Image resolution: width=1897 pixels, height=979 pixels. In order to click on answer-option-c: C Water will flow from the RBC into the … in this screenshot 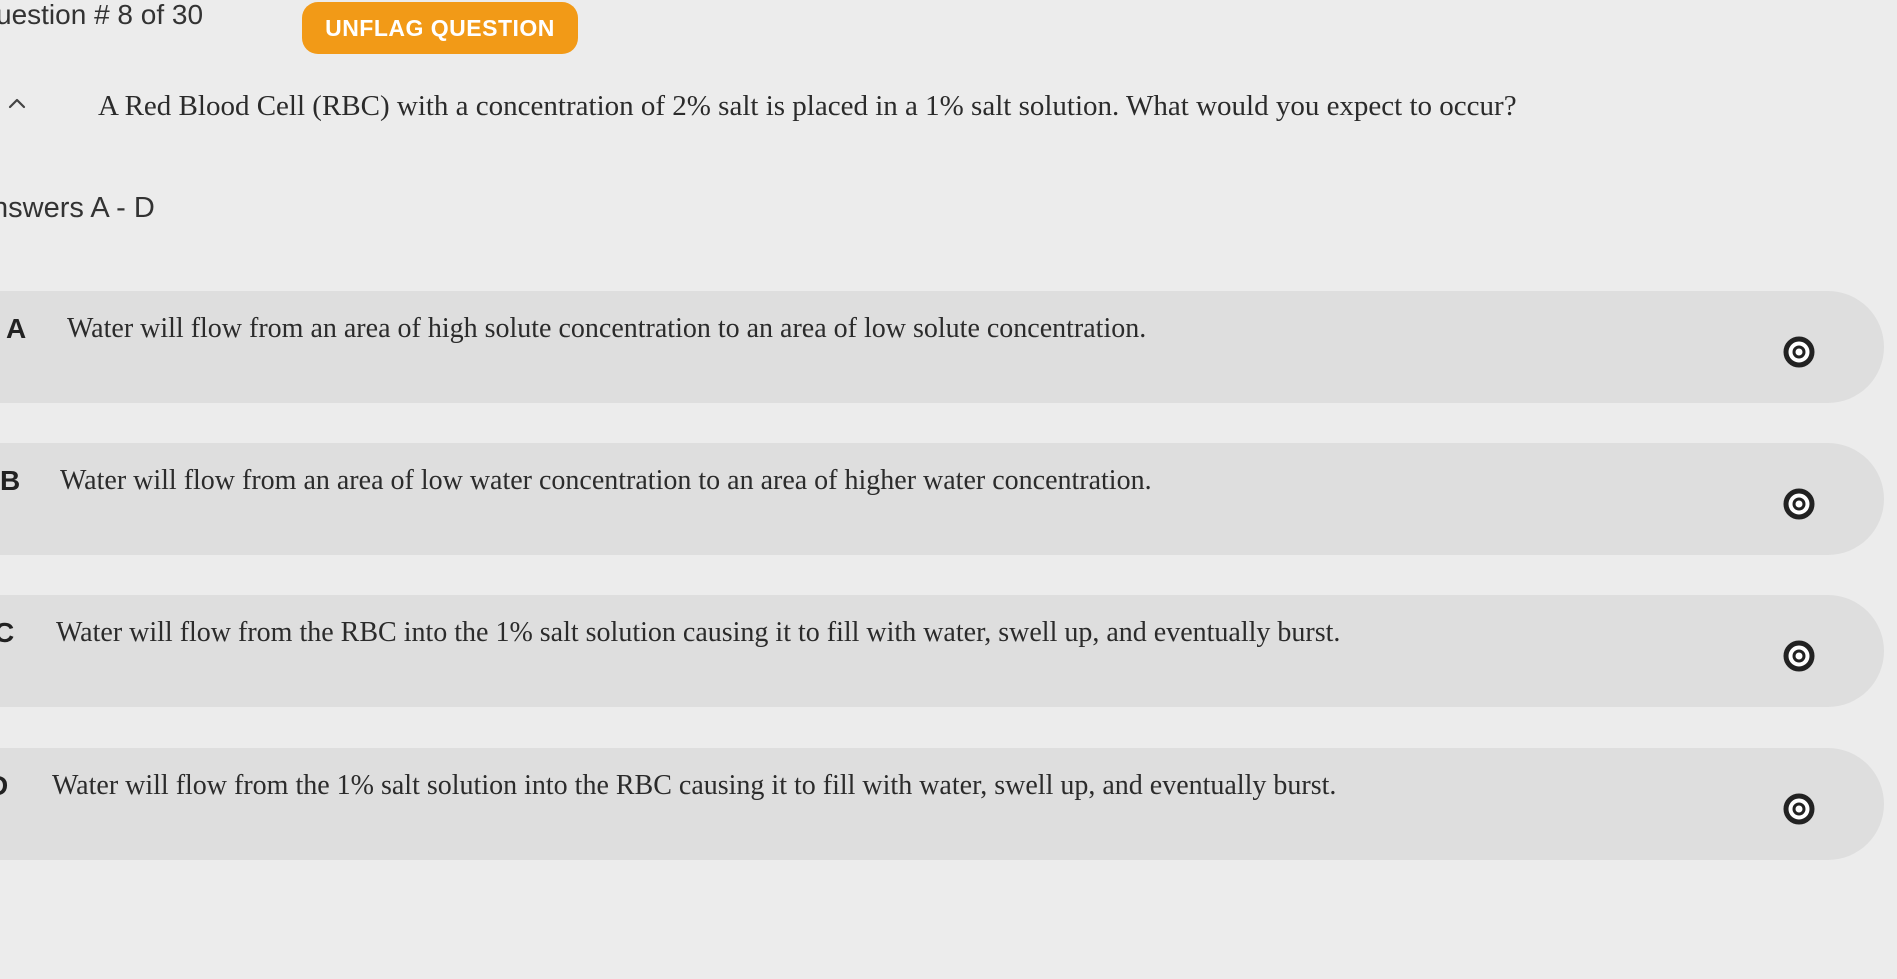, I will do `click(942, 651)`.